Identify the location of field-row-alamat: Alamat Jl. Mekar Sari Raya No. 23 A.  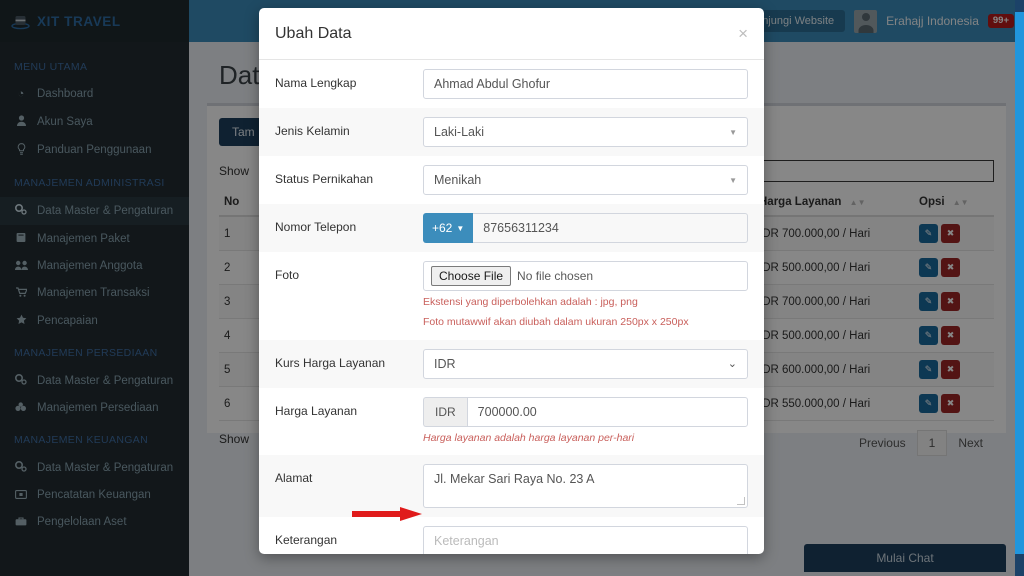
(511, 486).